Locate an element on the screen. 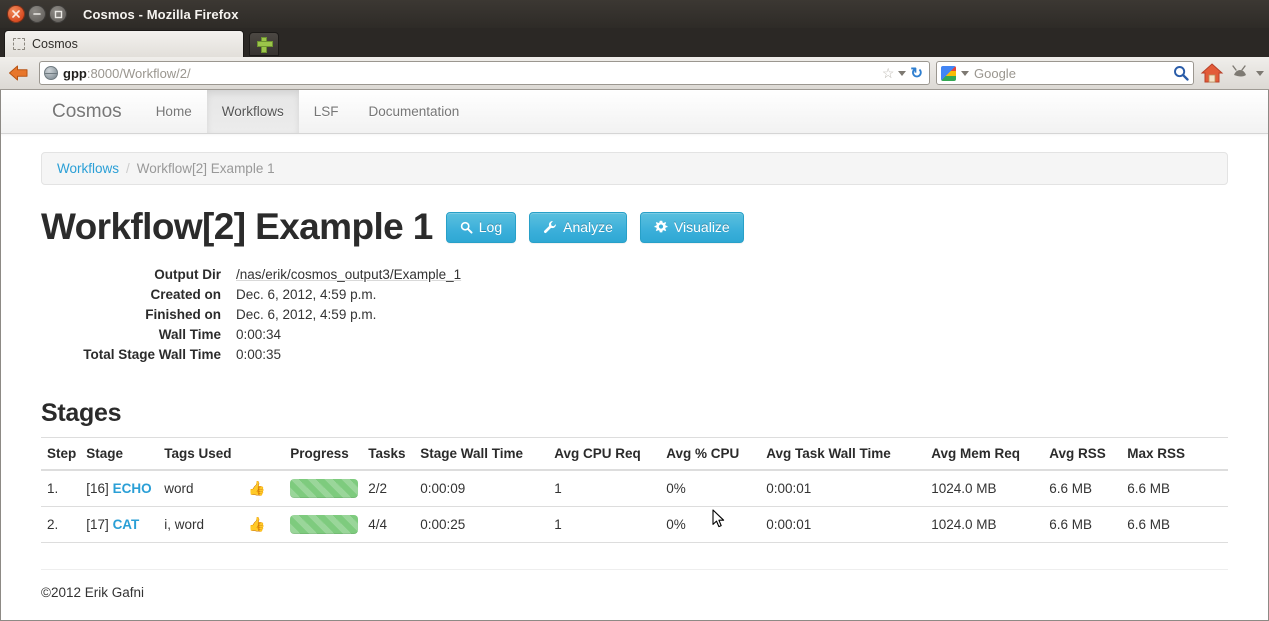 Image resolution: width=1269 pixels, height=621 pixels. cell-step: 2. is located at coordinates (64, 524).